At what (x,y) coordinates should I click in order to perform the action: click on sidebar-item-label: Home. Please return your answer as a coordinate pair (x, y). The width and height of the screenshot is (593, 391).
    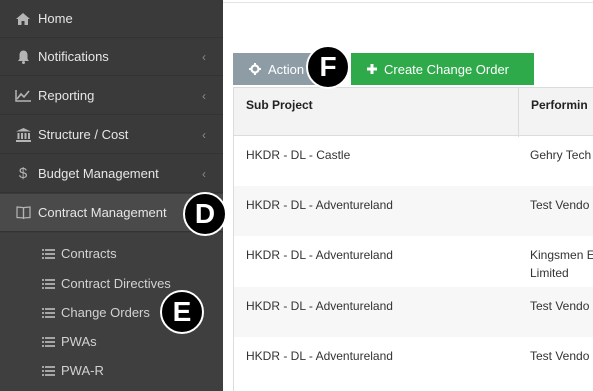
    Looking at the image, I should click on (55, 18).